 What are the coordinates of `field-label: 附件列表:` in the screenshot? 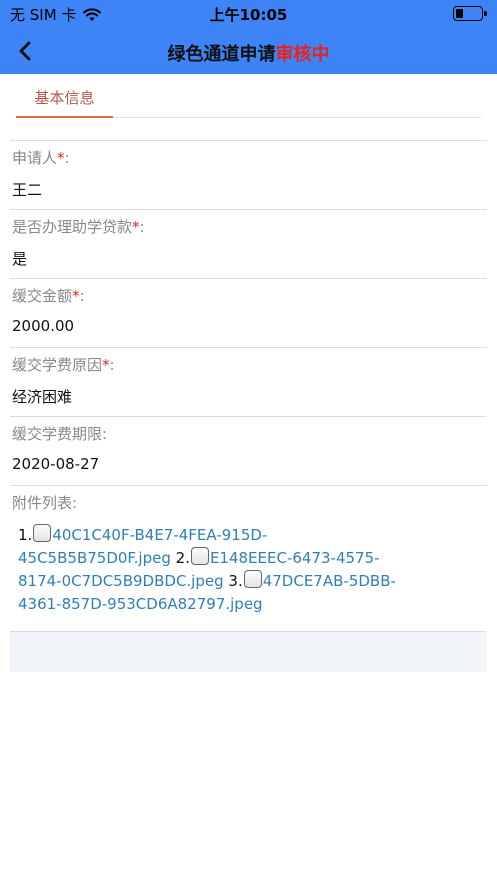 It's located at (45, 503).